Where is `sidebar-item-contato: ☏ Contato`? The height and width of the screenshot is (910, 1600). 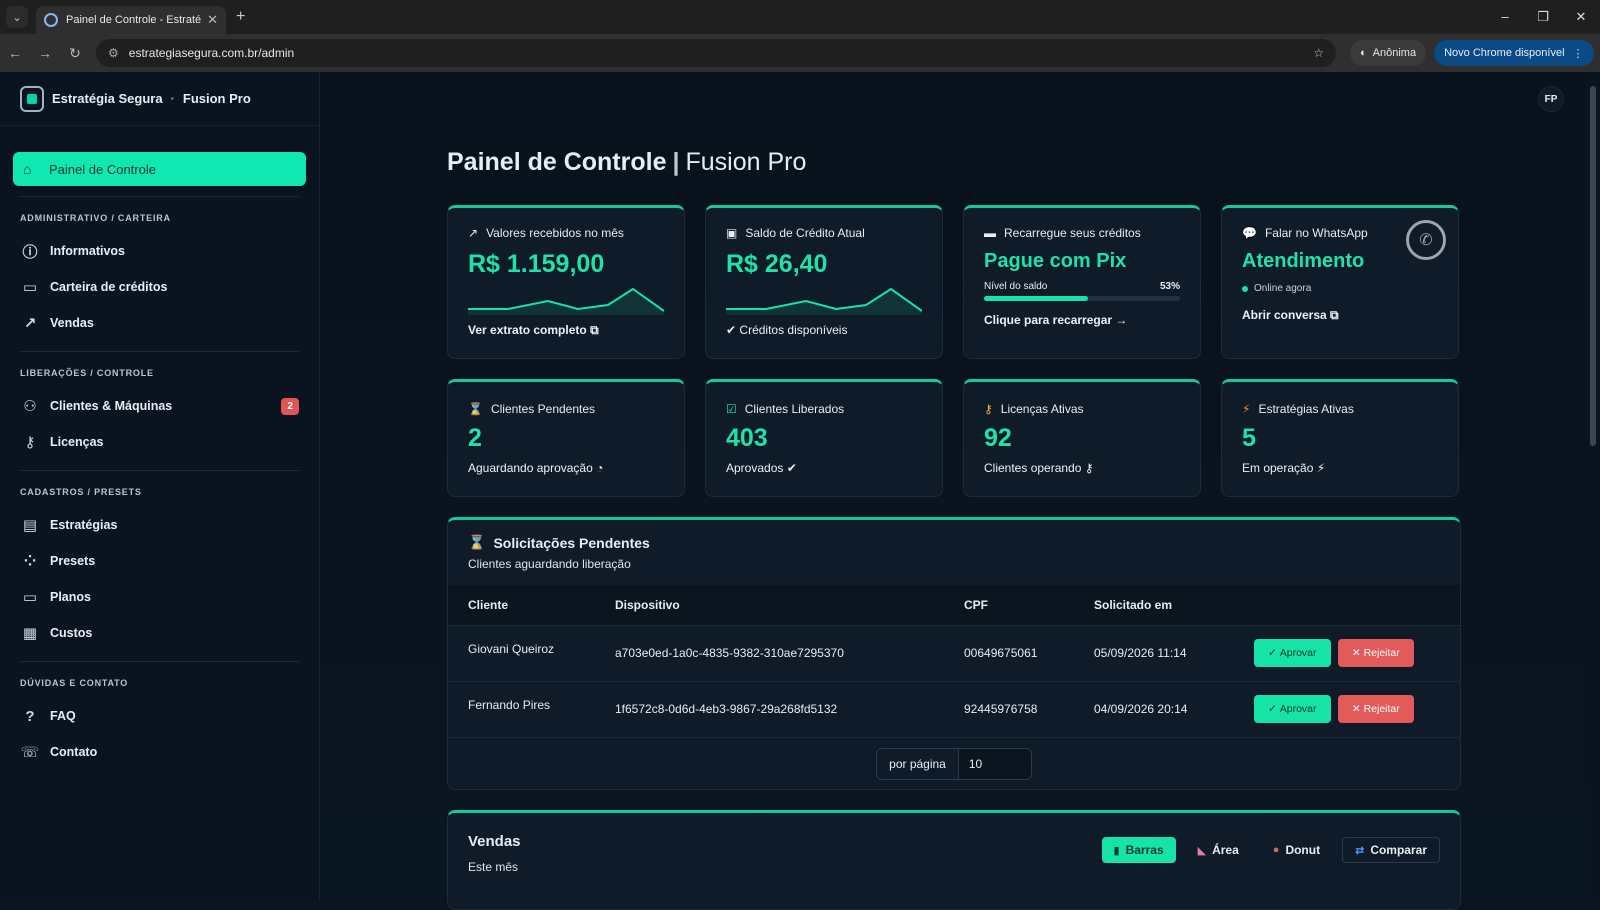 sidebar-item-contato: ☏ Contato is located at coordinates (159, 752).